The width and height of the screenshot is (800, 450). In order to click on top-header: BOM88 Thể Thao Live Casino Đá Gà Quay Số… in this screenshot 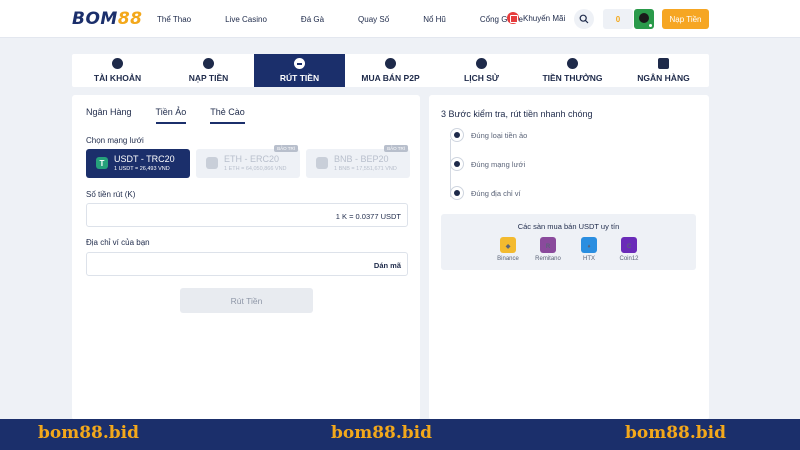, I will do `click(400, 19)`.